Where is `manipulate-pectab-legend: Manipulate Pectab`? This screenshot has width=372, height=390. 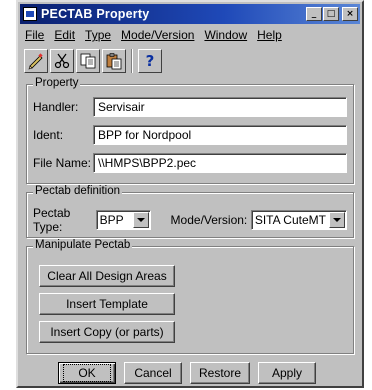
manipulate-pectab-legend: Manipulate Pectab is located at coordinates (83, 245).